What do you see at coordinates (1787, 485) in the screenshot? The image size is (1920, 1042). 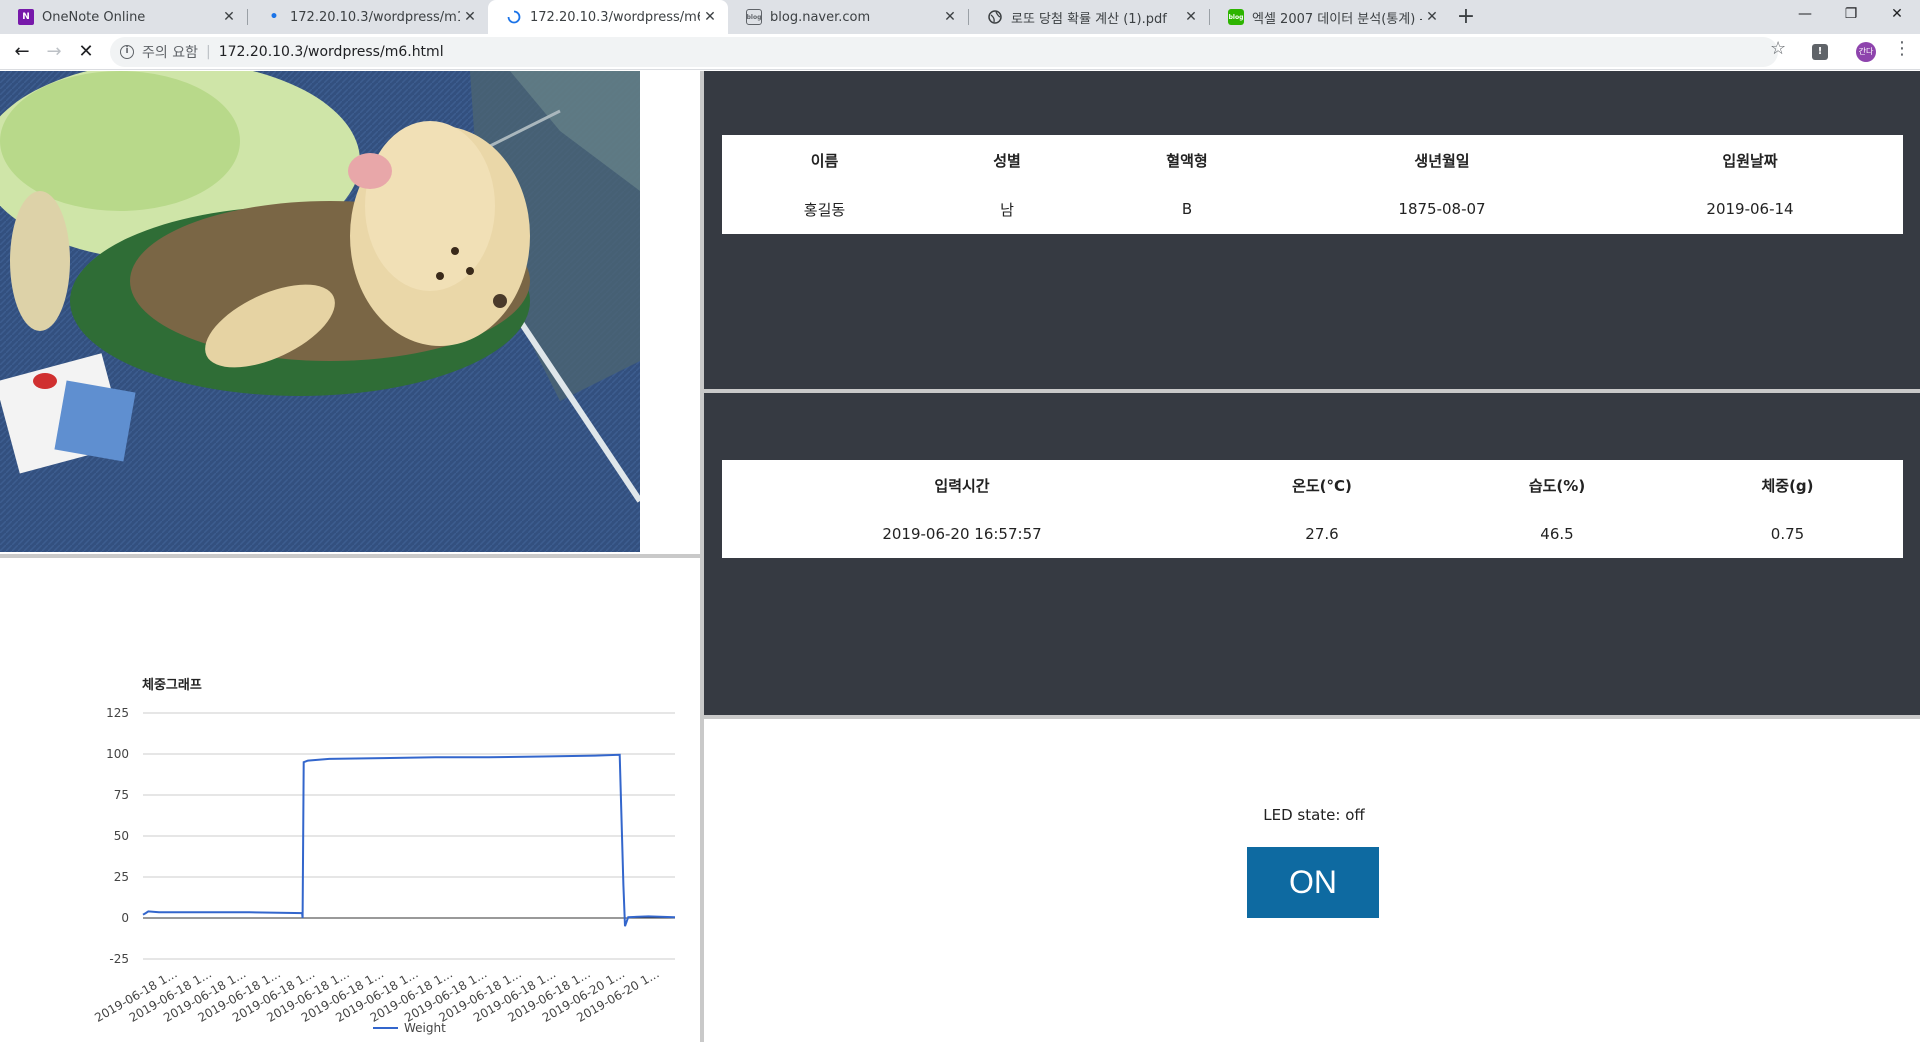 I see `header-weight: 체중(g)` at bounding box center [1787, 485].